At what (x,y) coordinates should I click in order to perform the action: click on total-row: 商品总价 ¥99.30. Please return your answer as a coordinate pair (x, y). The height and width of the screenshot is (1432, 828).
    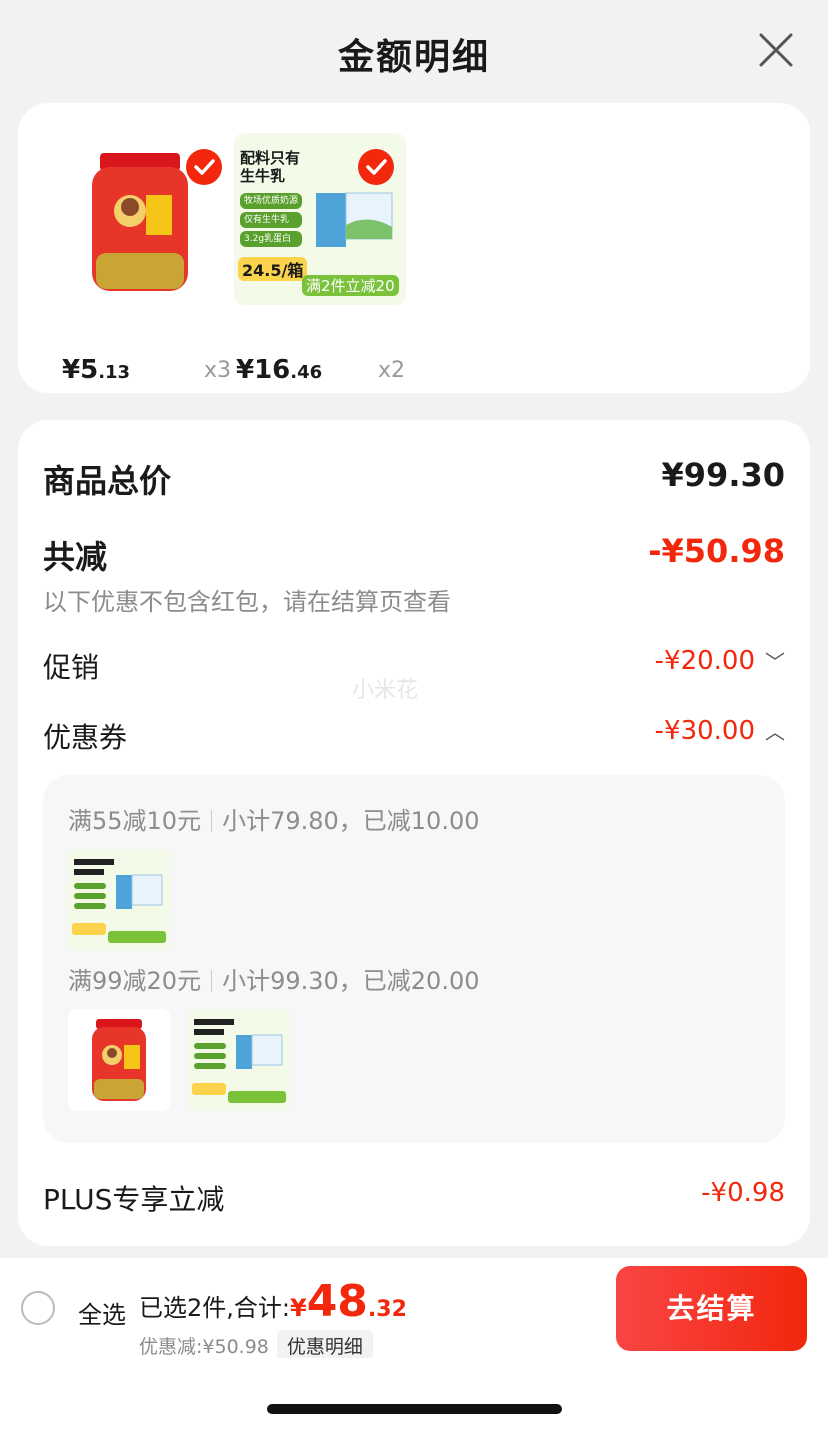
    Looking at the image, I should click on (414, 478).